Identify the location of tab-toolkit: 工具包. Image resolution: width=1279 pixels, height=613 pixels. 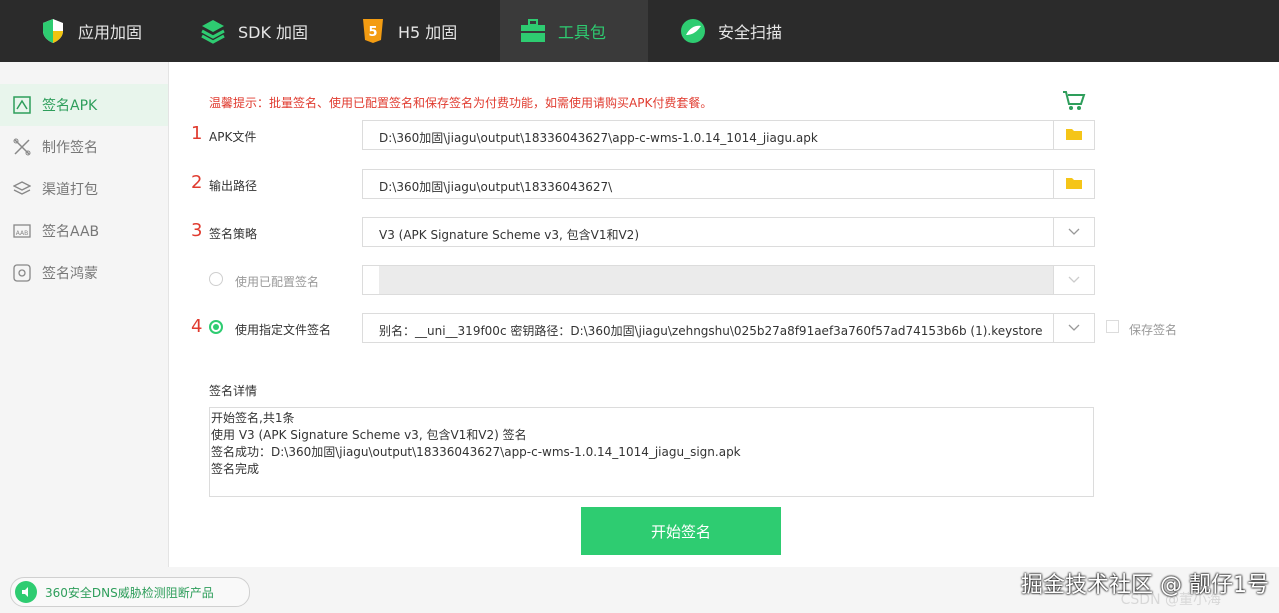
(574, 31).